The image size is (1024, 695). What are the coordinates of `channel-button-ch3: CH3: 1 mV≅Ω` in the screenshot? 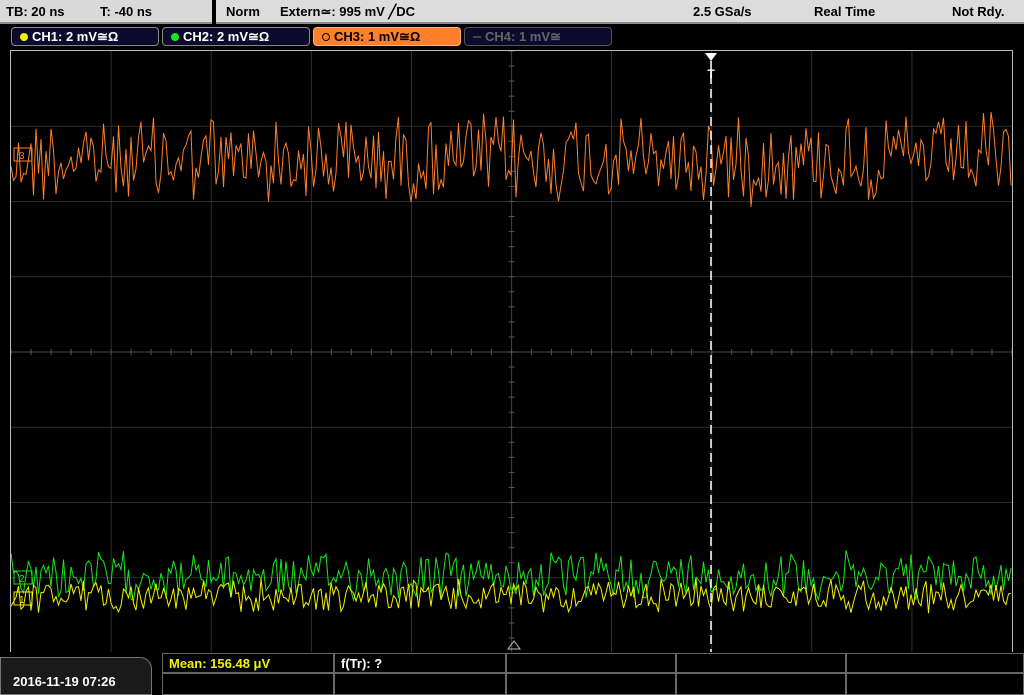 It's located at (387, 36).